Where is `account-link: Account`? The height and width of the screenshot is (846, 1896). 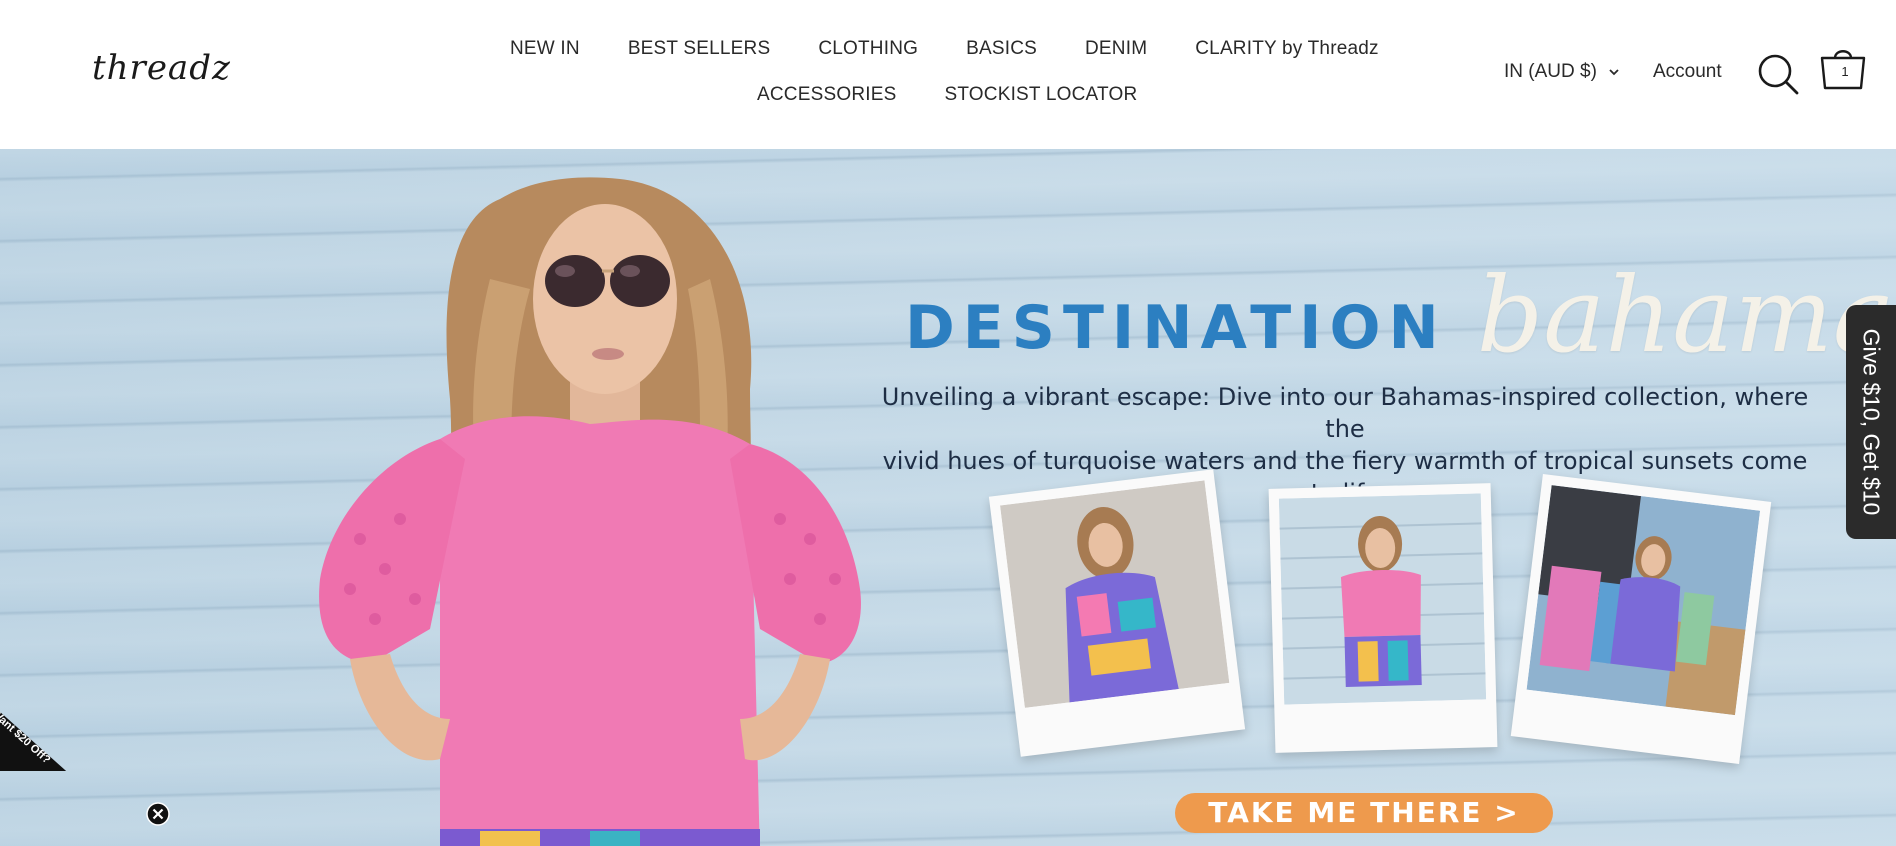
account-link: Account is located at coordinates (1687, 72).